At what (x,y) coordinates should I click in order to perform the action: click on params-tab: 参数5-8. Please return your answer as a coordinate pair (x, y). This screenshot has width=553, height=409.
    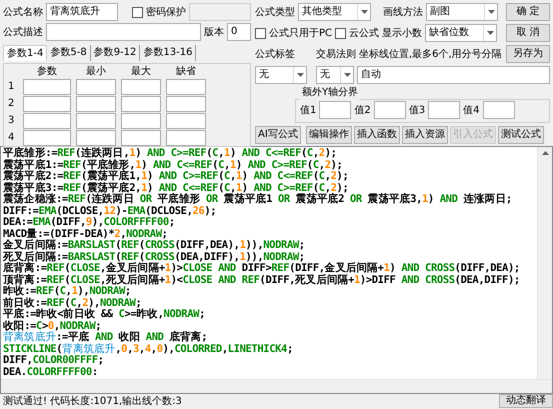
    Looking at the image, I should click on (69, 53).